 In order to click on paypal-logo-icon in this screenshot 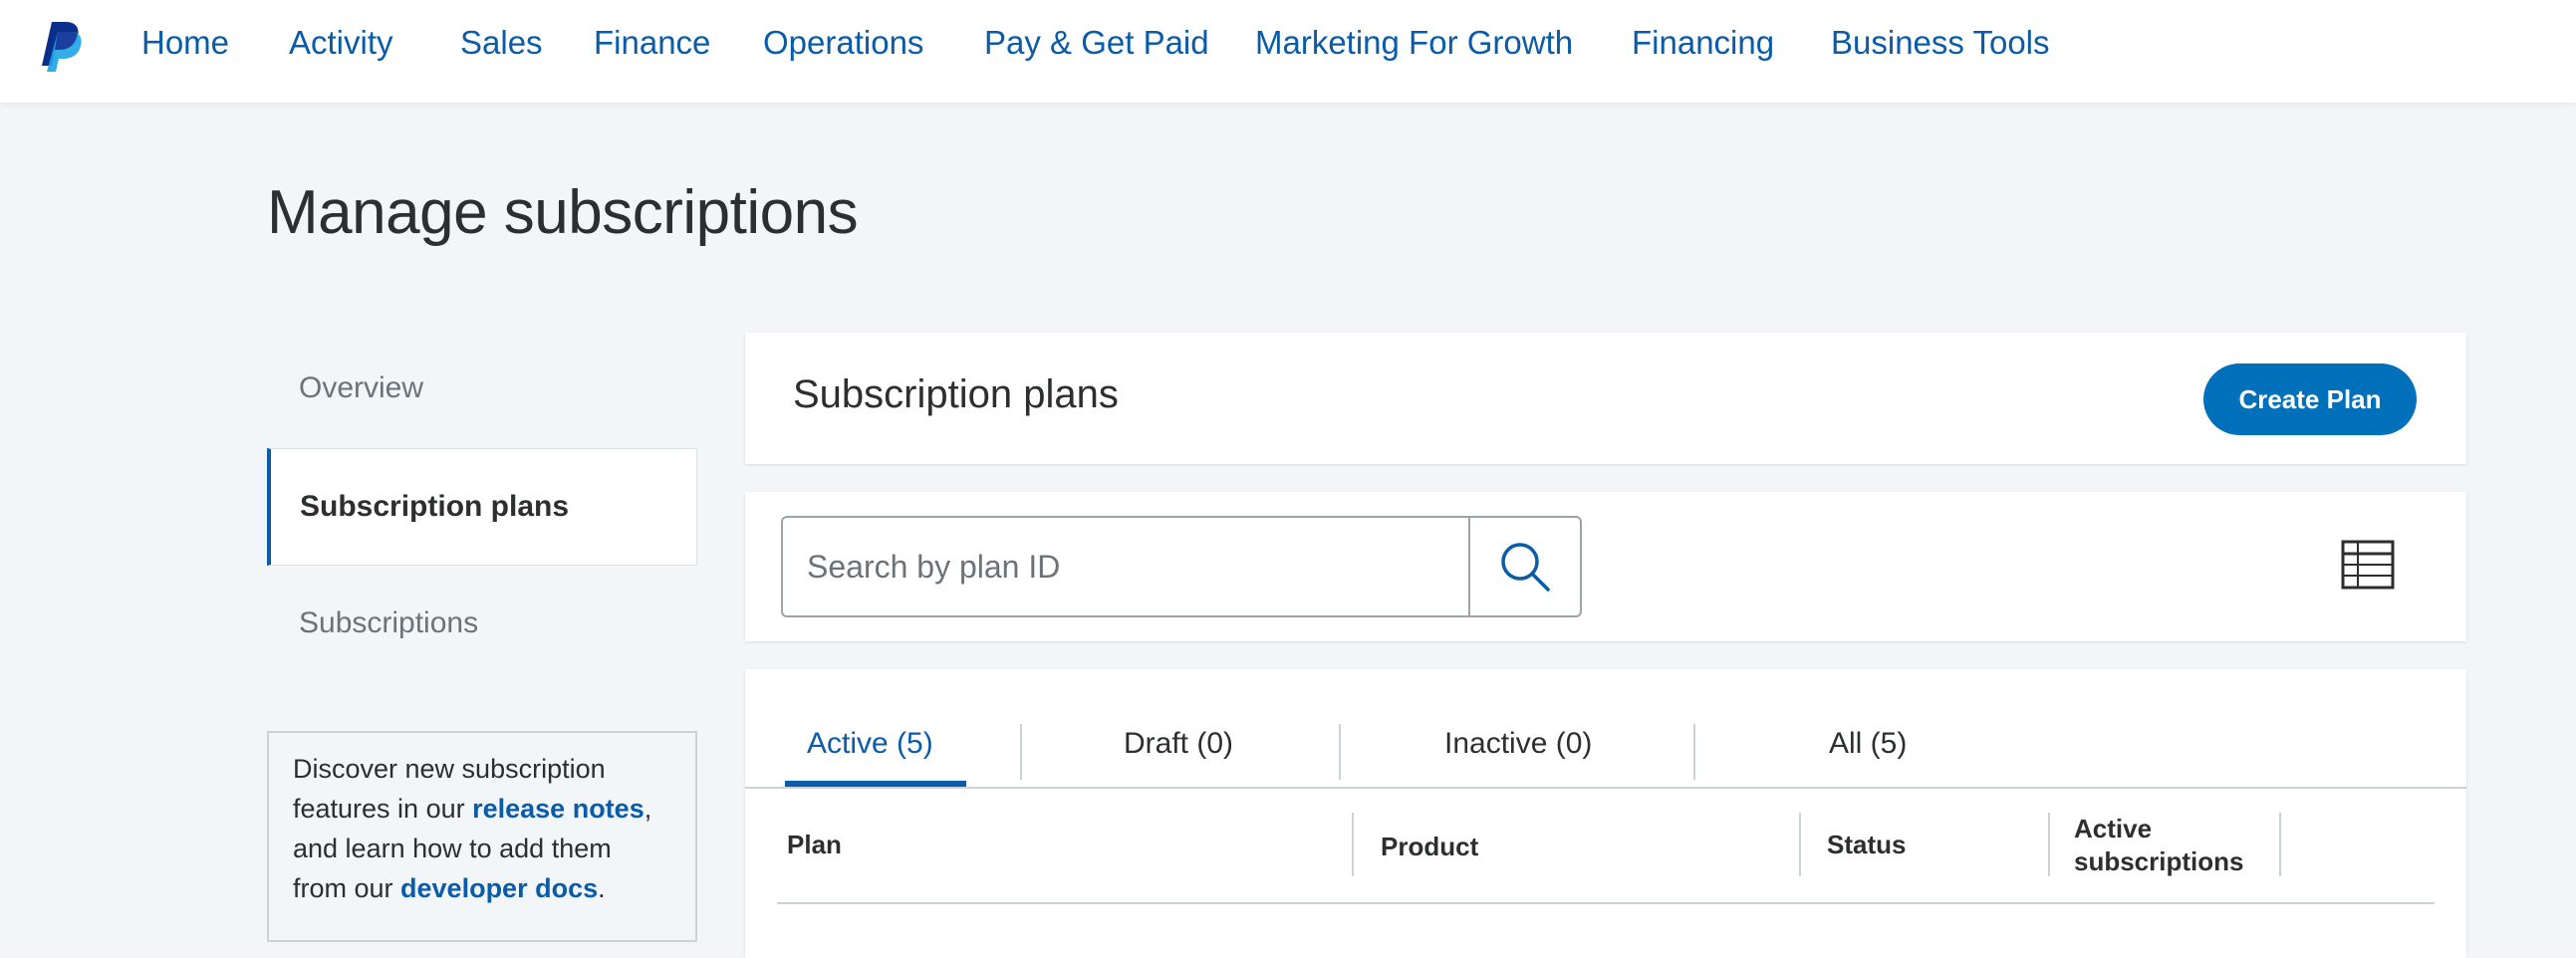, I will do `click(60, 46)`.